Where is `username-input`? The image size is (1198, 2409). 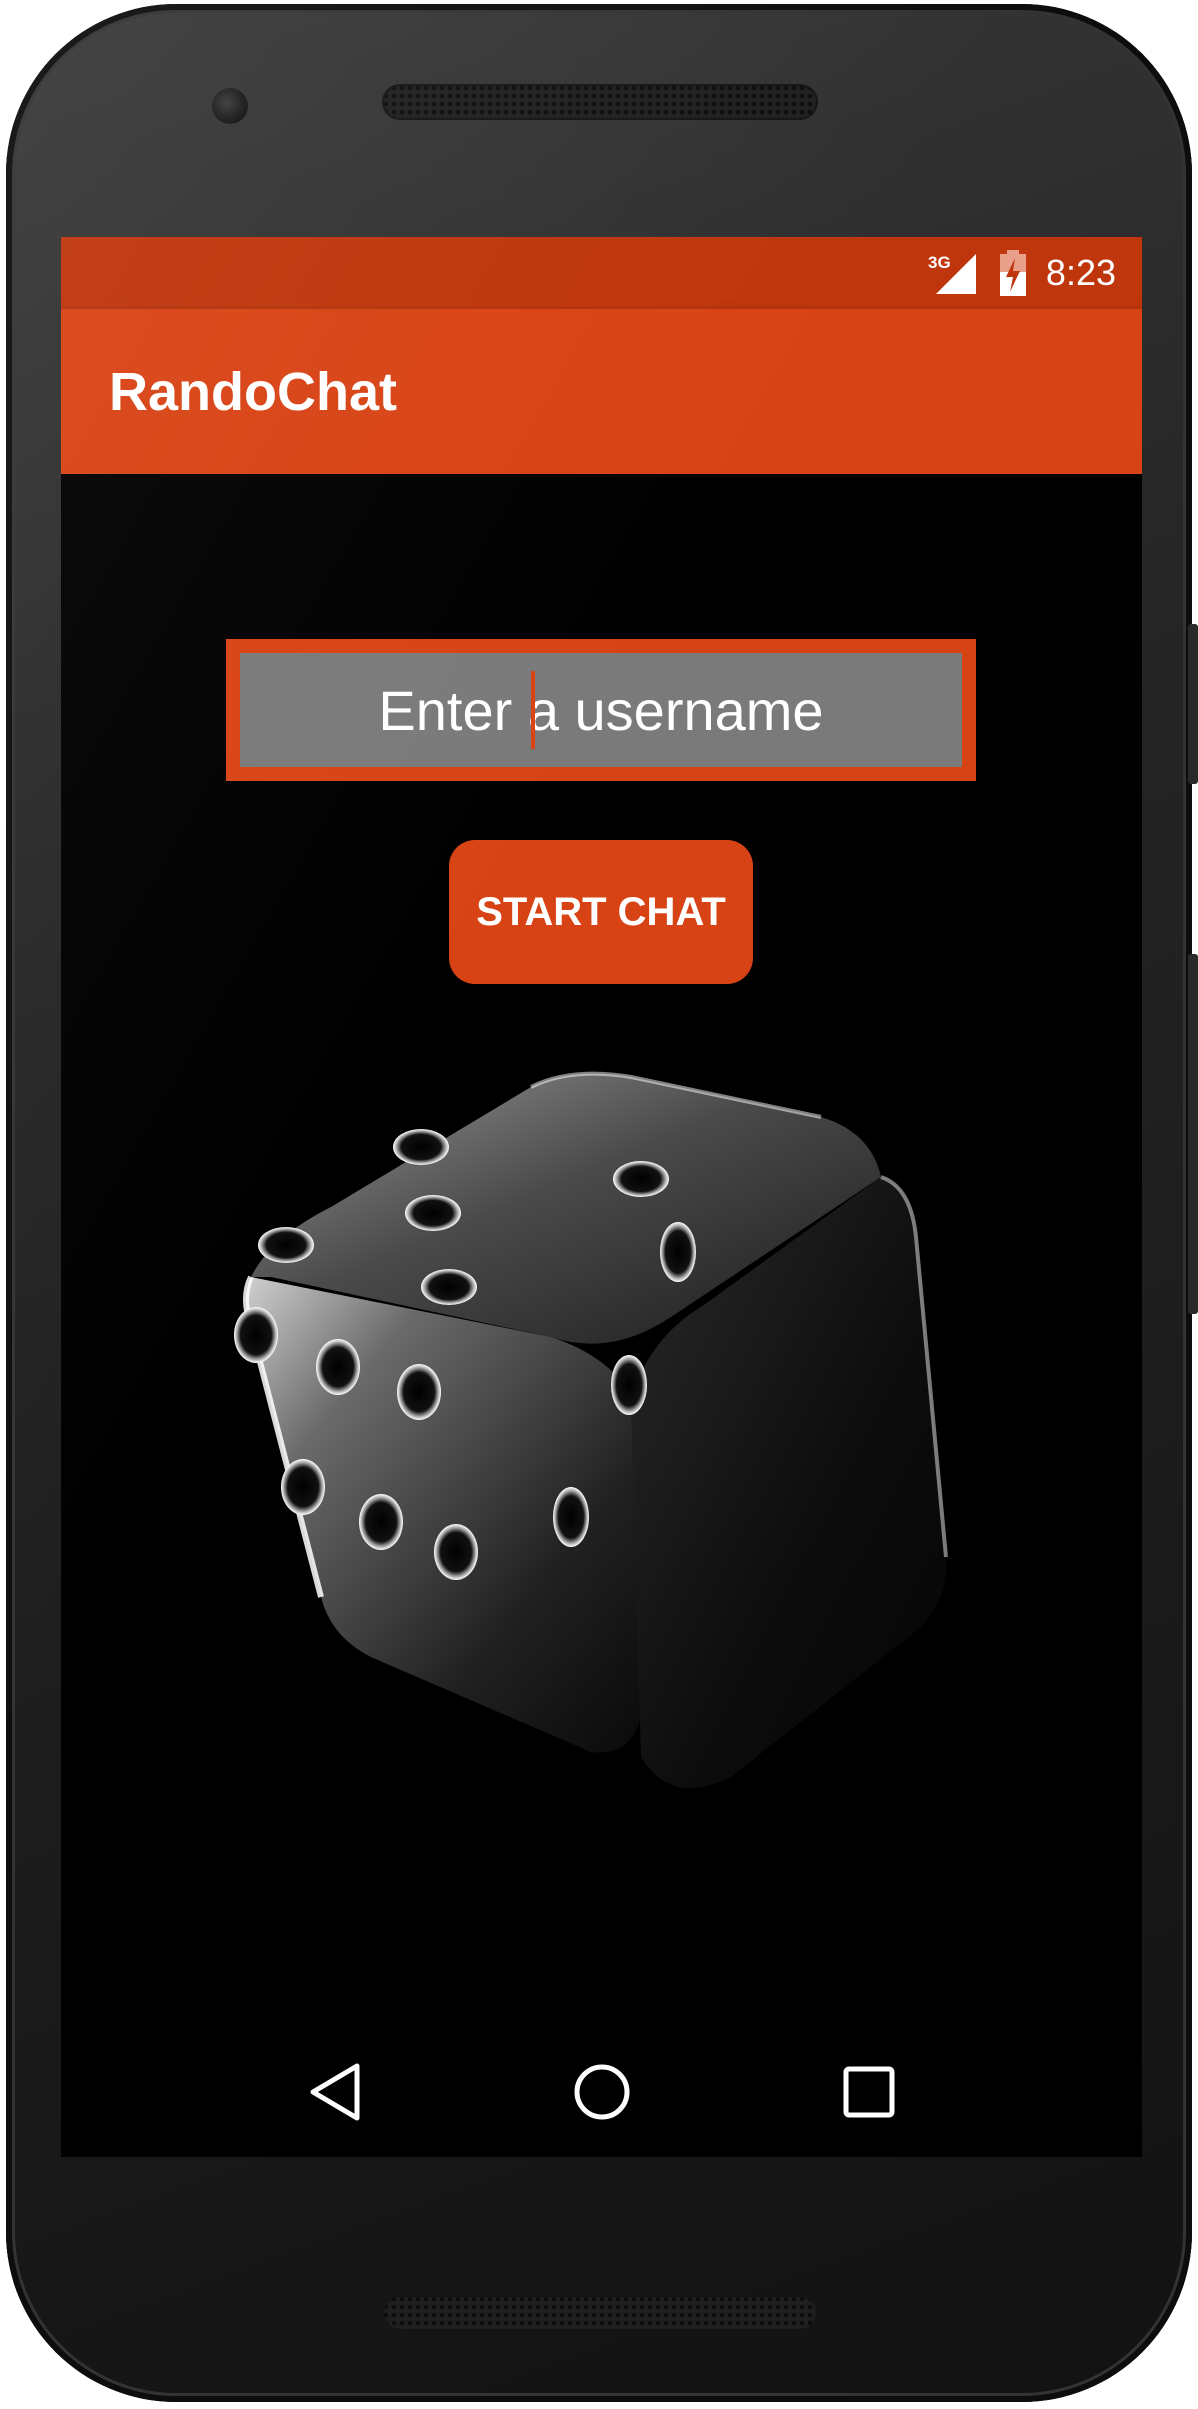
username-input is located at coordinates (601, 710).